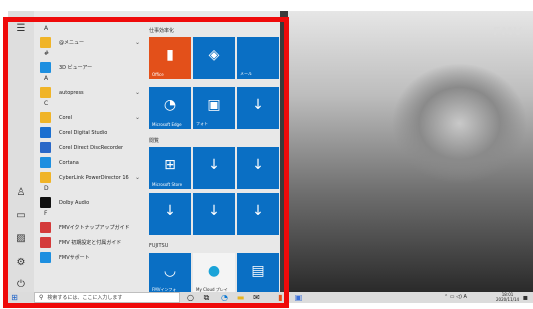 This screenshot has width=533, height=309. Describe the element at coordinates (85, 298) in the screenshot. I see `search-placeholder: 検索するには、ここに入力します` at that location.